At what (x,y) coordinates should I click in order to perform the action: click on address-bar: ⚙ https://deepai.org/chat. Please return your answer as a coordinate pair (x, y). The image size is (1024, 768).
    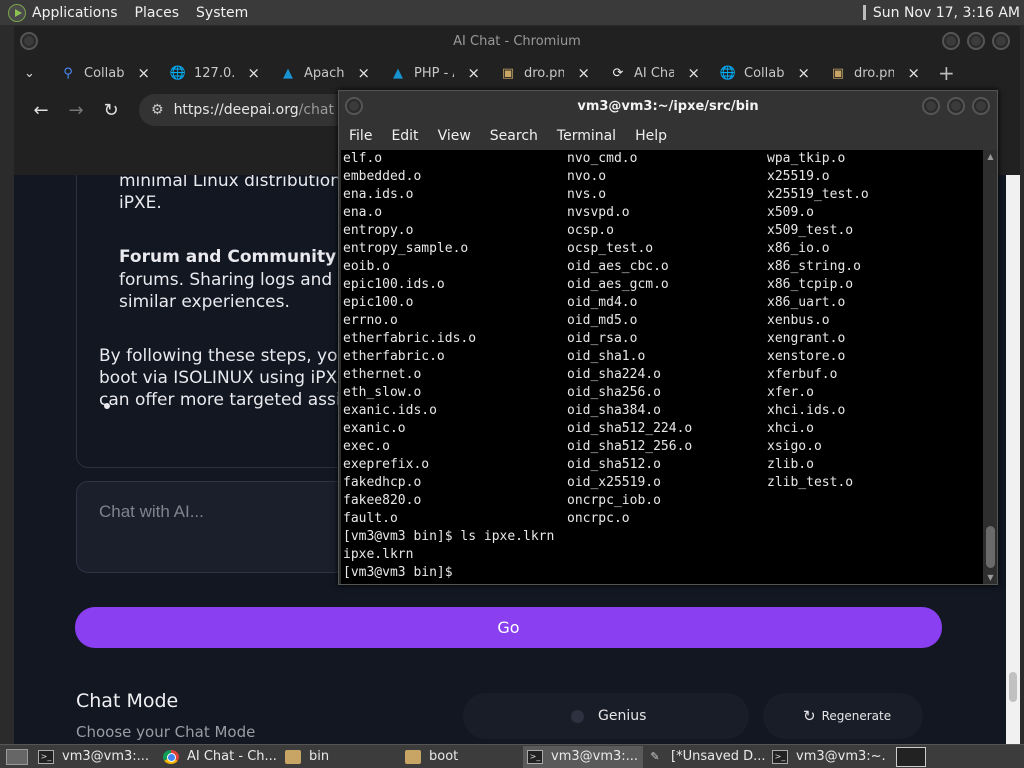
    Looking at the image, I should click on (249, 110).